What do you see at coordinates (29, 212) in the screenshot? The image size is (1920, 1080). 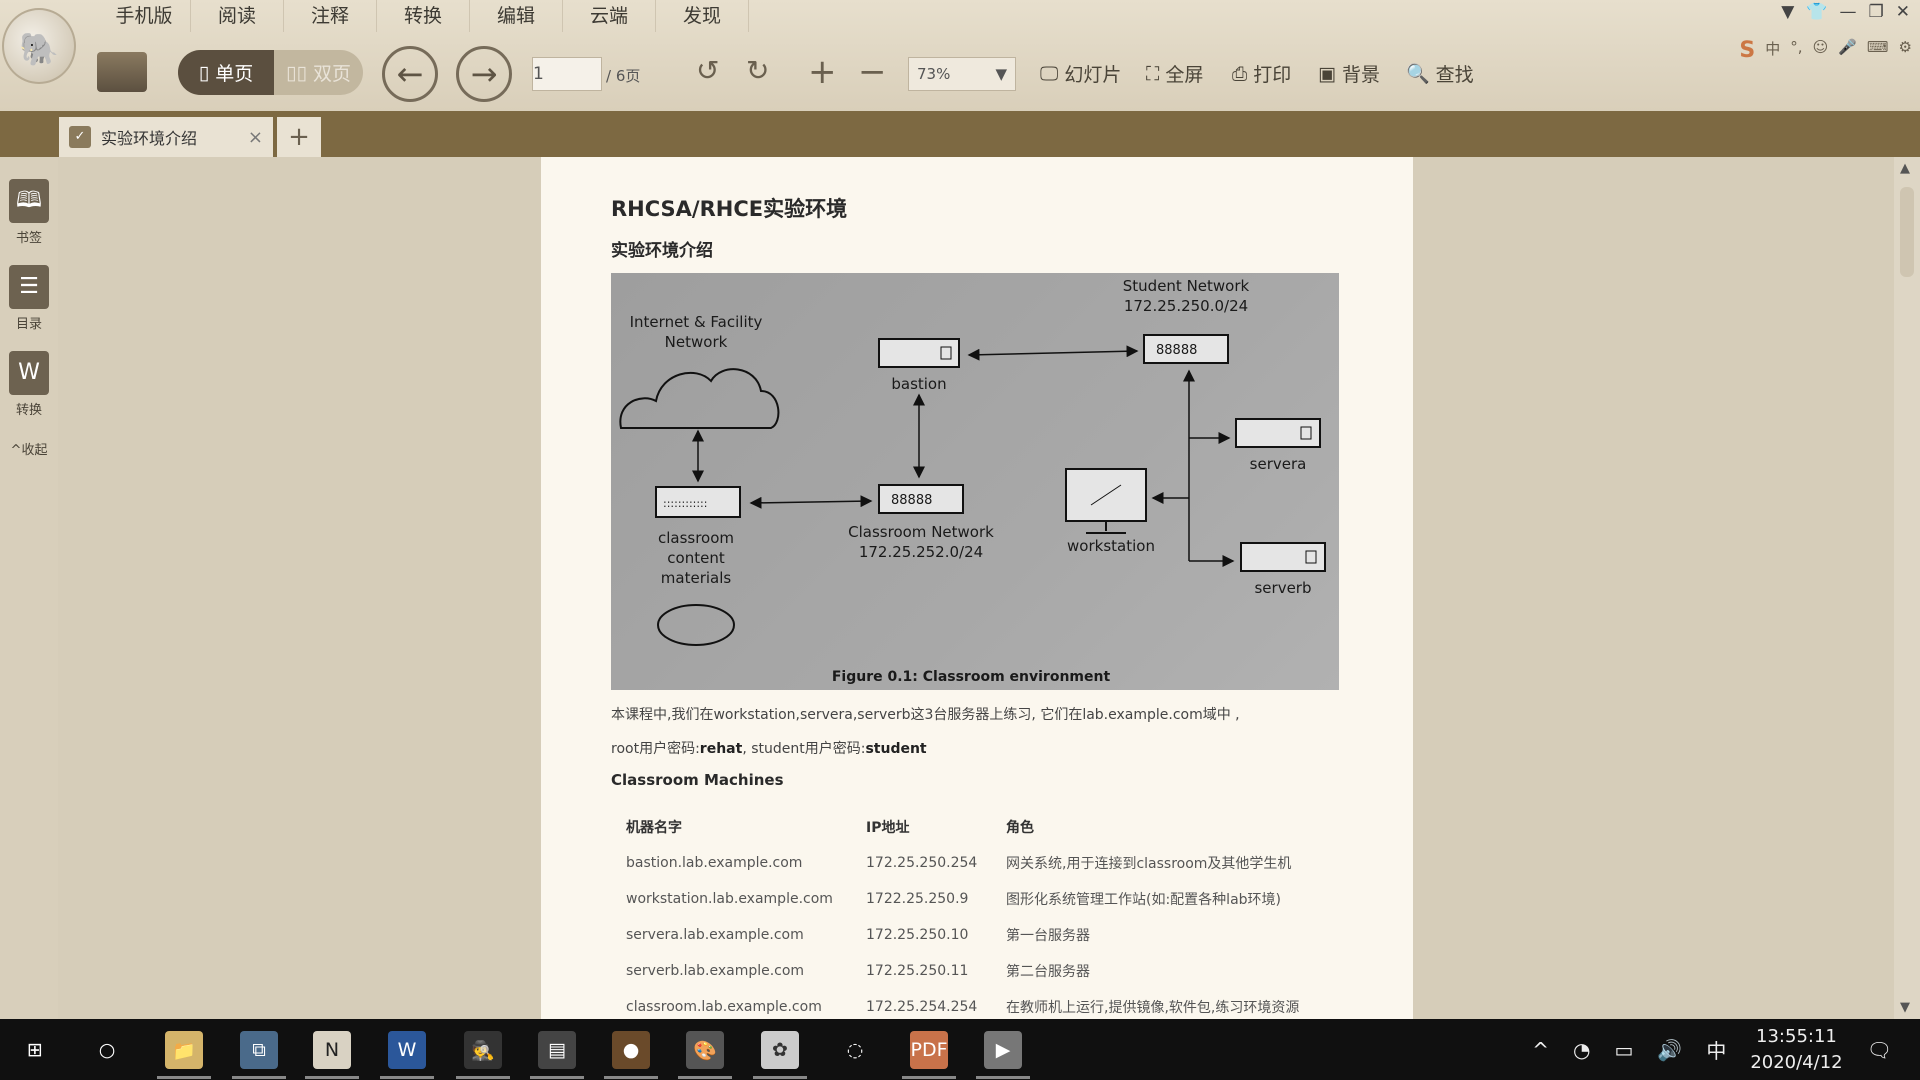 I see `sidebar-item-bookmark: 🕮 书签` at bounding box center [29, 212].